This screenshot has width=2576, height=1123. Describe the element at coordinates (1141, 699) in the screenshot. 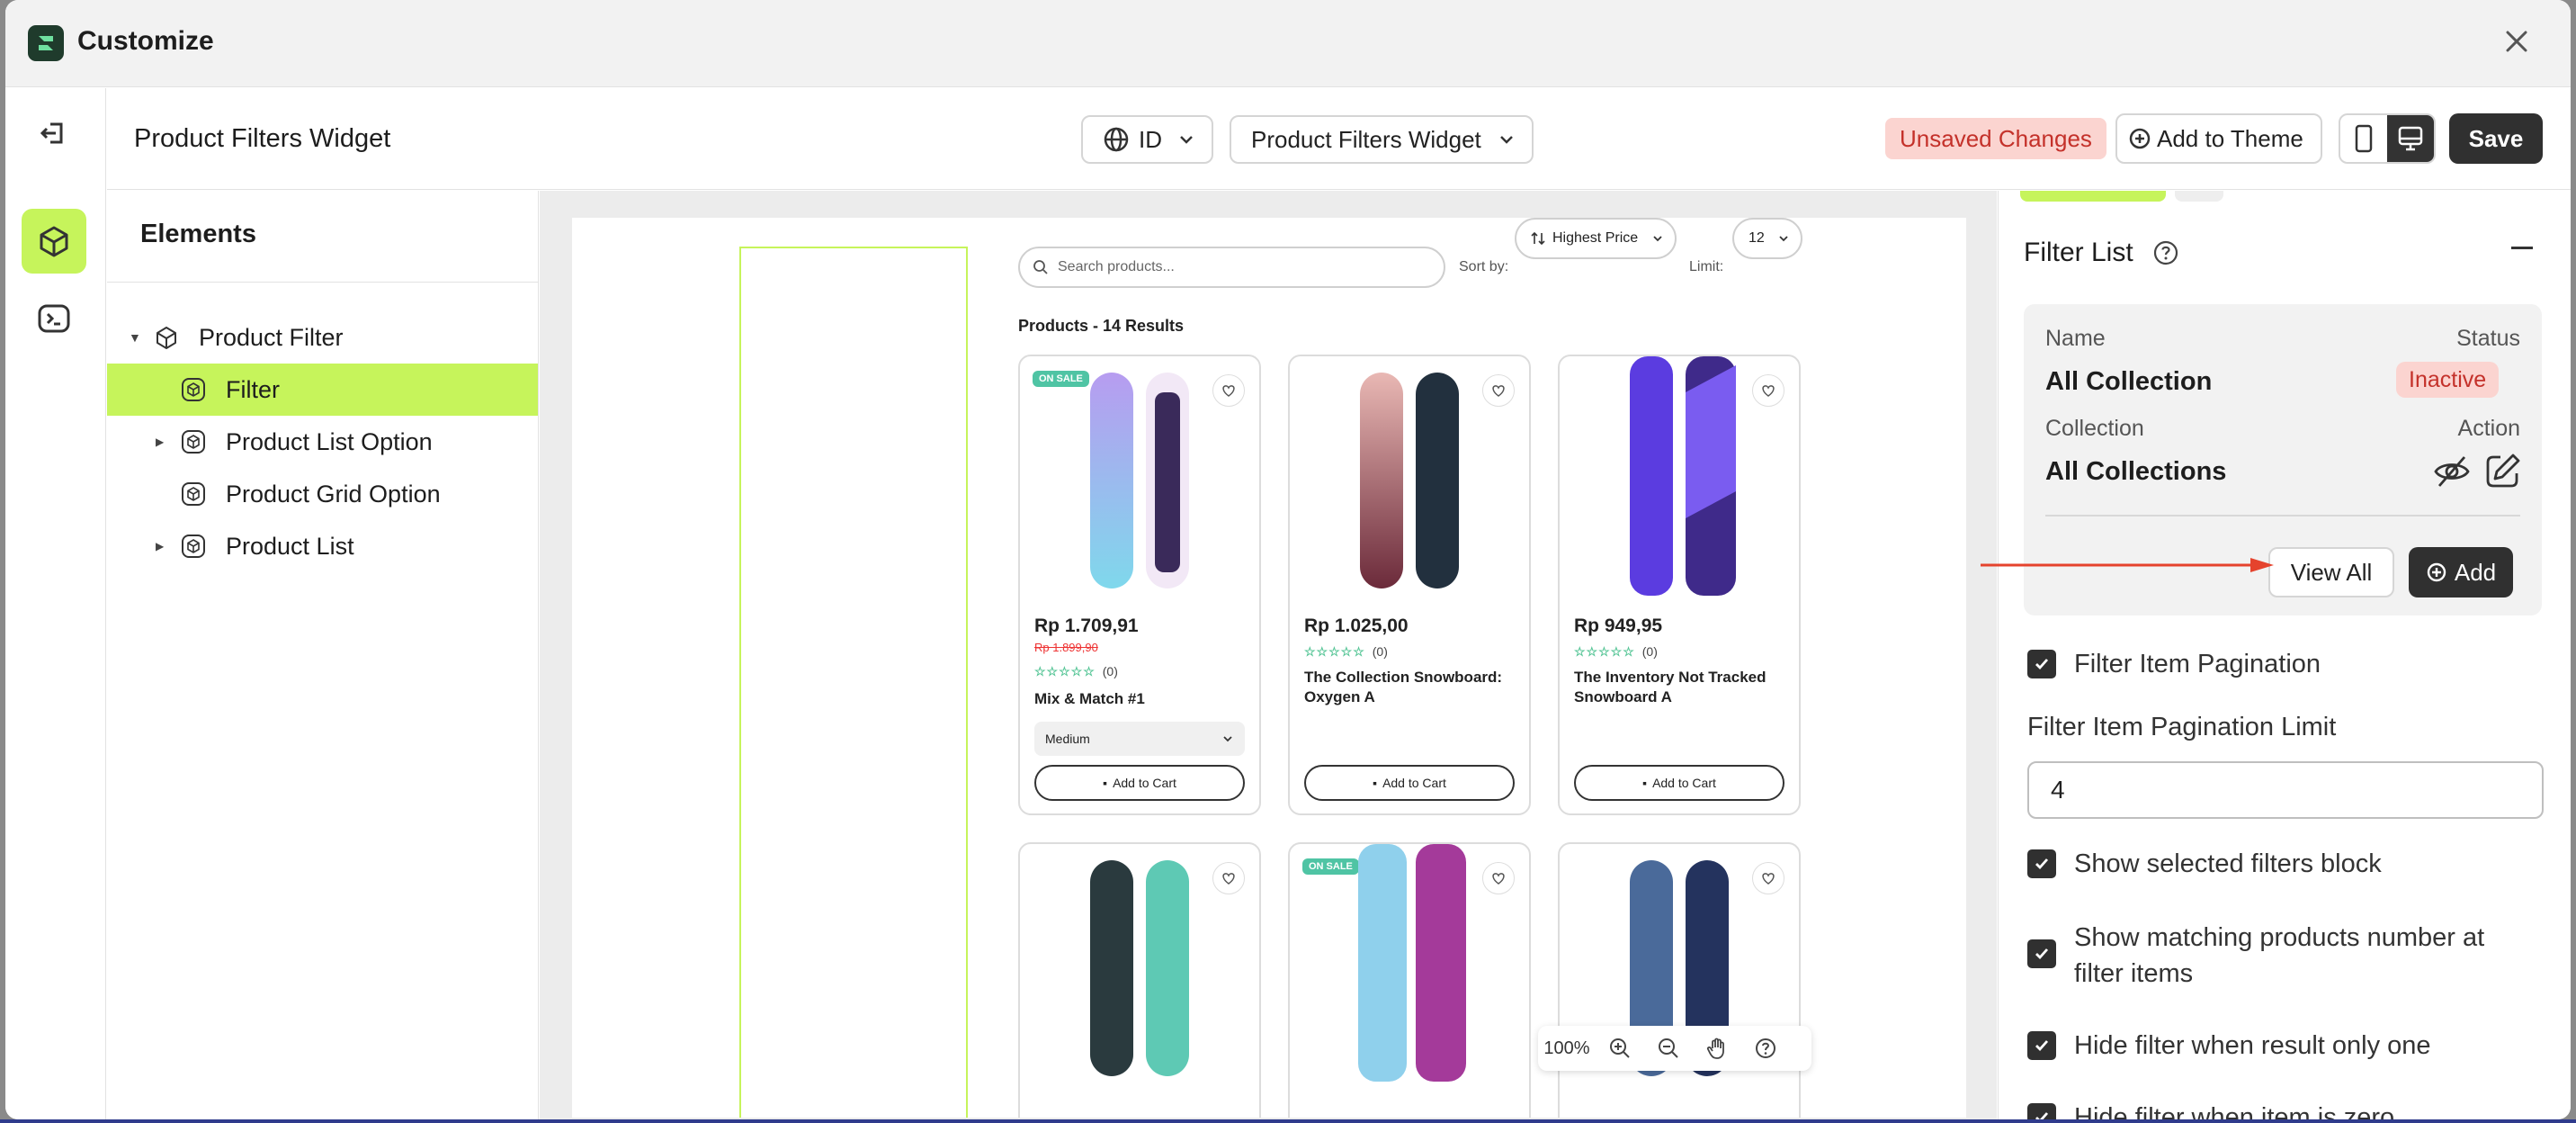

I see `product-name: Mix & Match #1` at that location.